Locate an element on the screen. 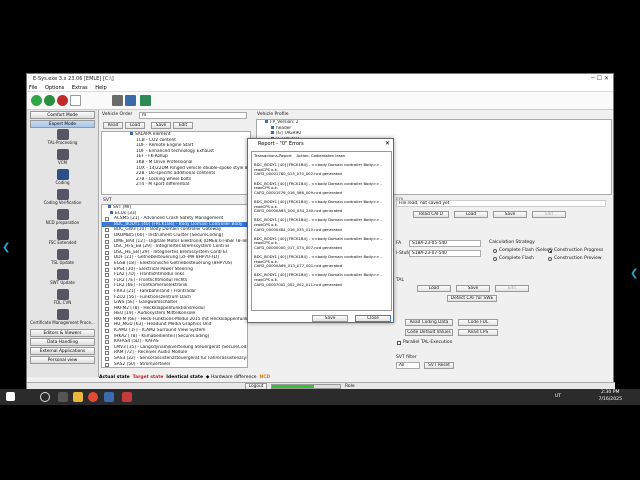  sidebar-item-vcm: VCM is located at coordinates (62, 158).